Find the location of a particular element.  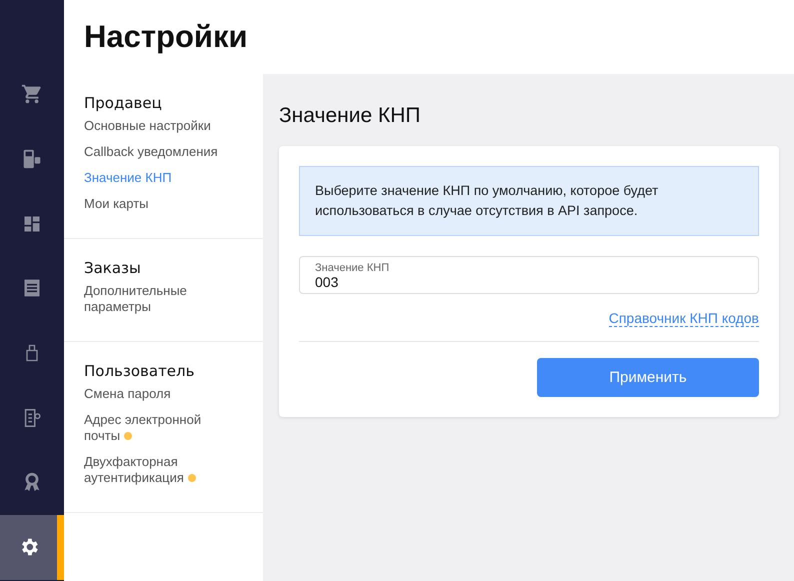

menu-item: Основные настройки is located at coordinates (151, 126).